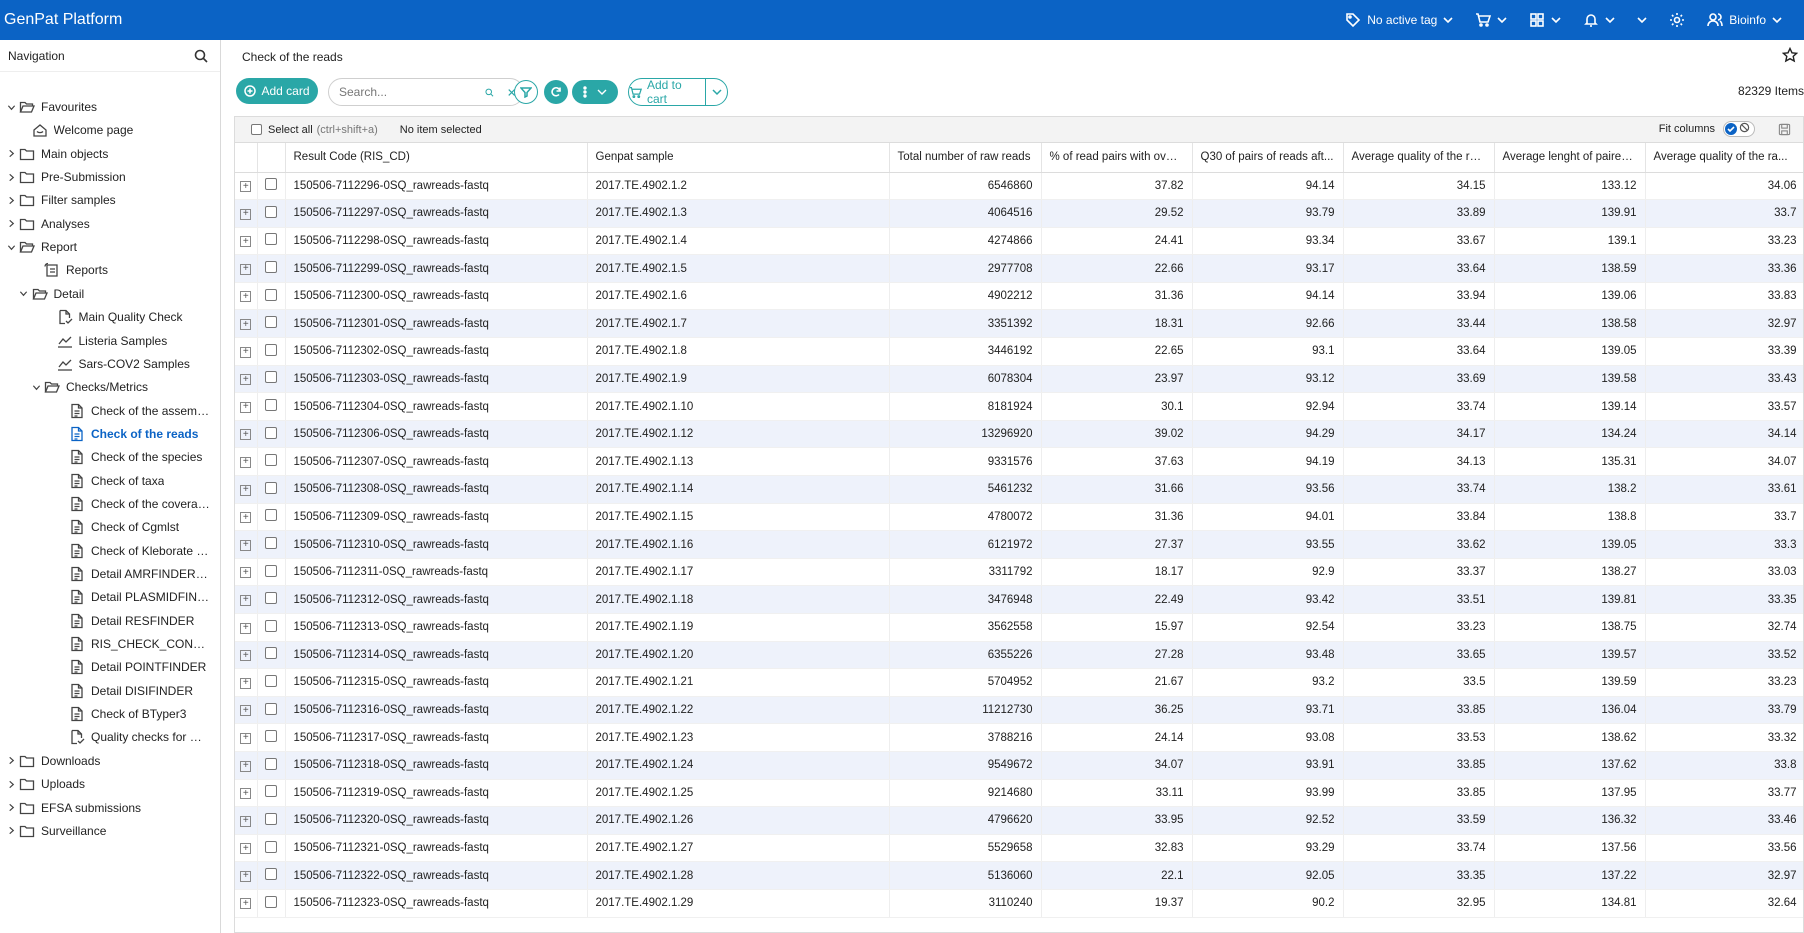 The height and width of the screenshot is (933, 1804). I want to click on column-header: Total number of raw reads, so click(965, 158).